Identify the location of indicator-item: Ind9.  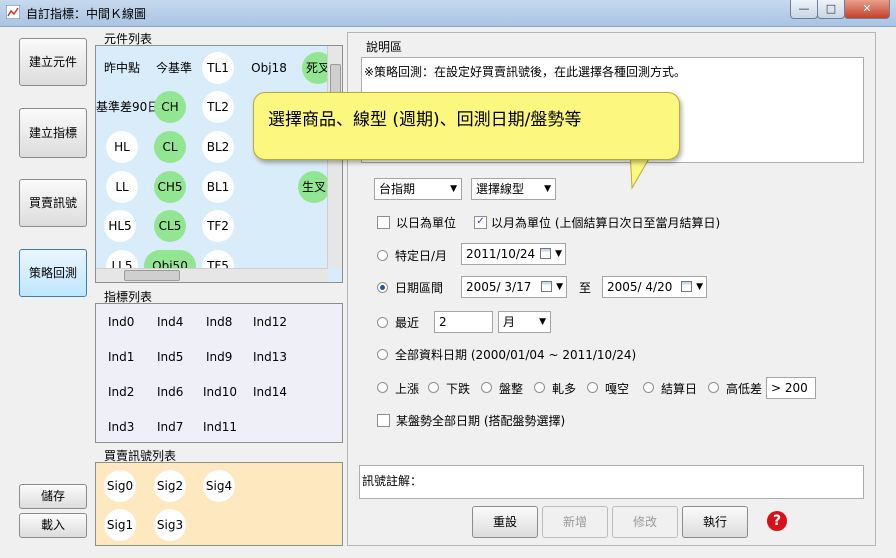
(219, 357).